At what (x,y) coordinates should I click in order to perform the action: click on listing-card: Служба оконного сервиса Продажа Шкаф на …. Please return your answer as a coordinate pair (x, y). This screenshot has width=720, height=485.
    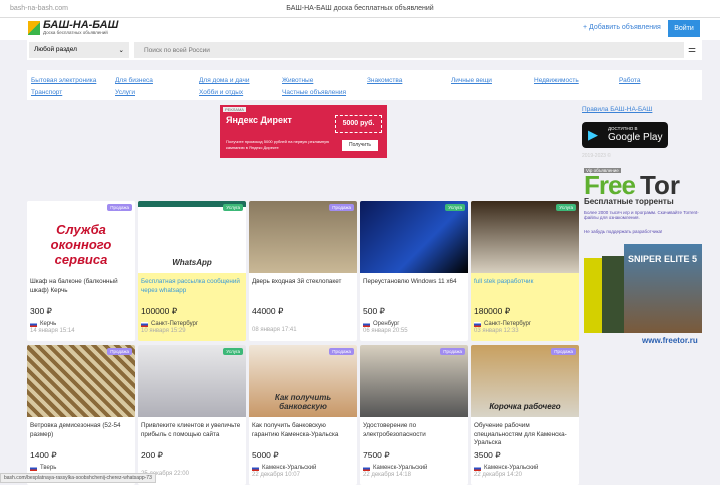
    Looking at the image, I should click on (81, 271).